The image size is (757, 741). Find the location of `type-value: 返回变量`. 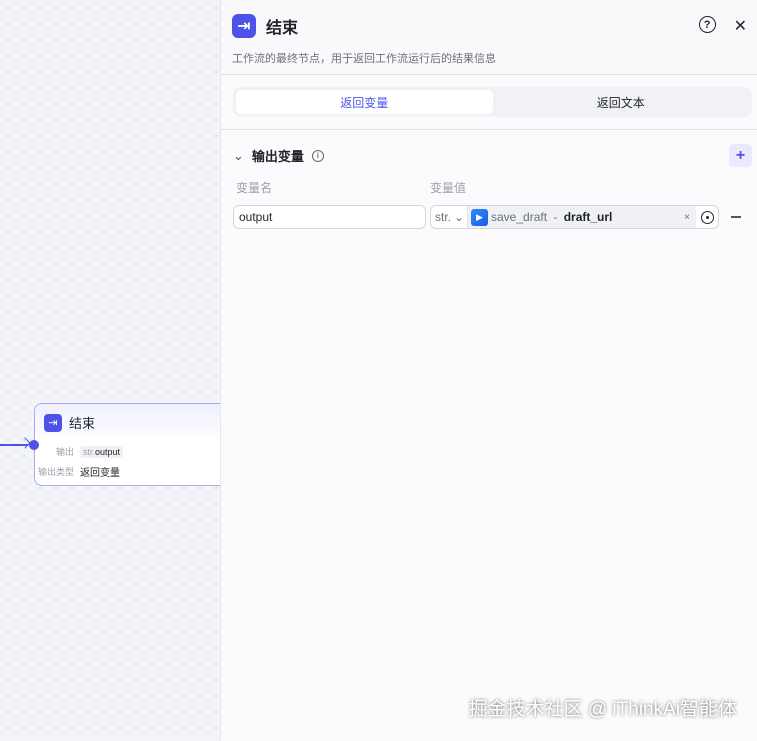

type-value: 返回变量 is located at coordinates (100, 473).